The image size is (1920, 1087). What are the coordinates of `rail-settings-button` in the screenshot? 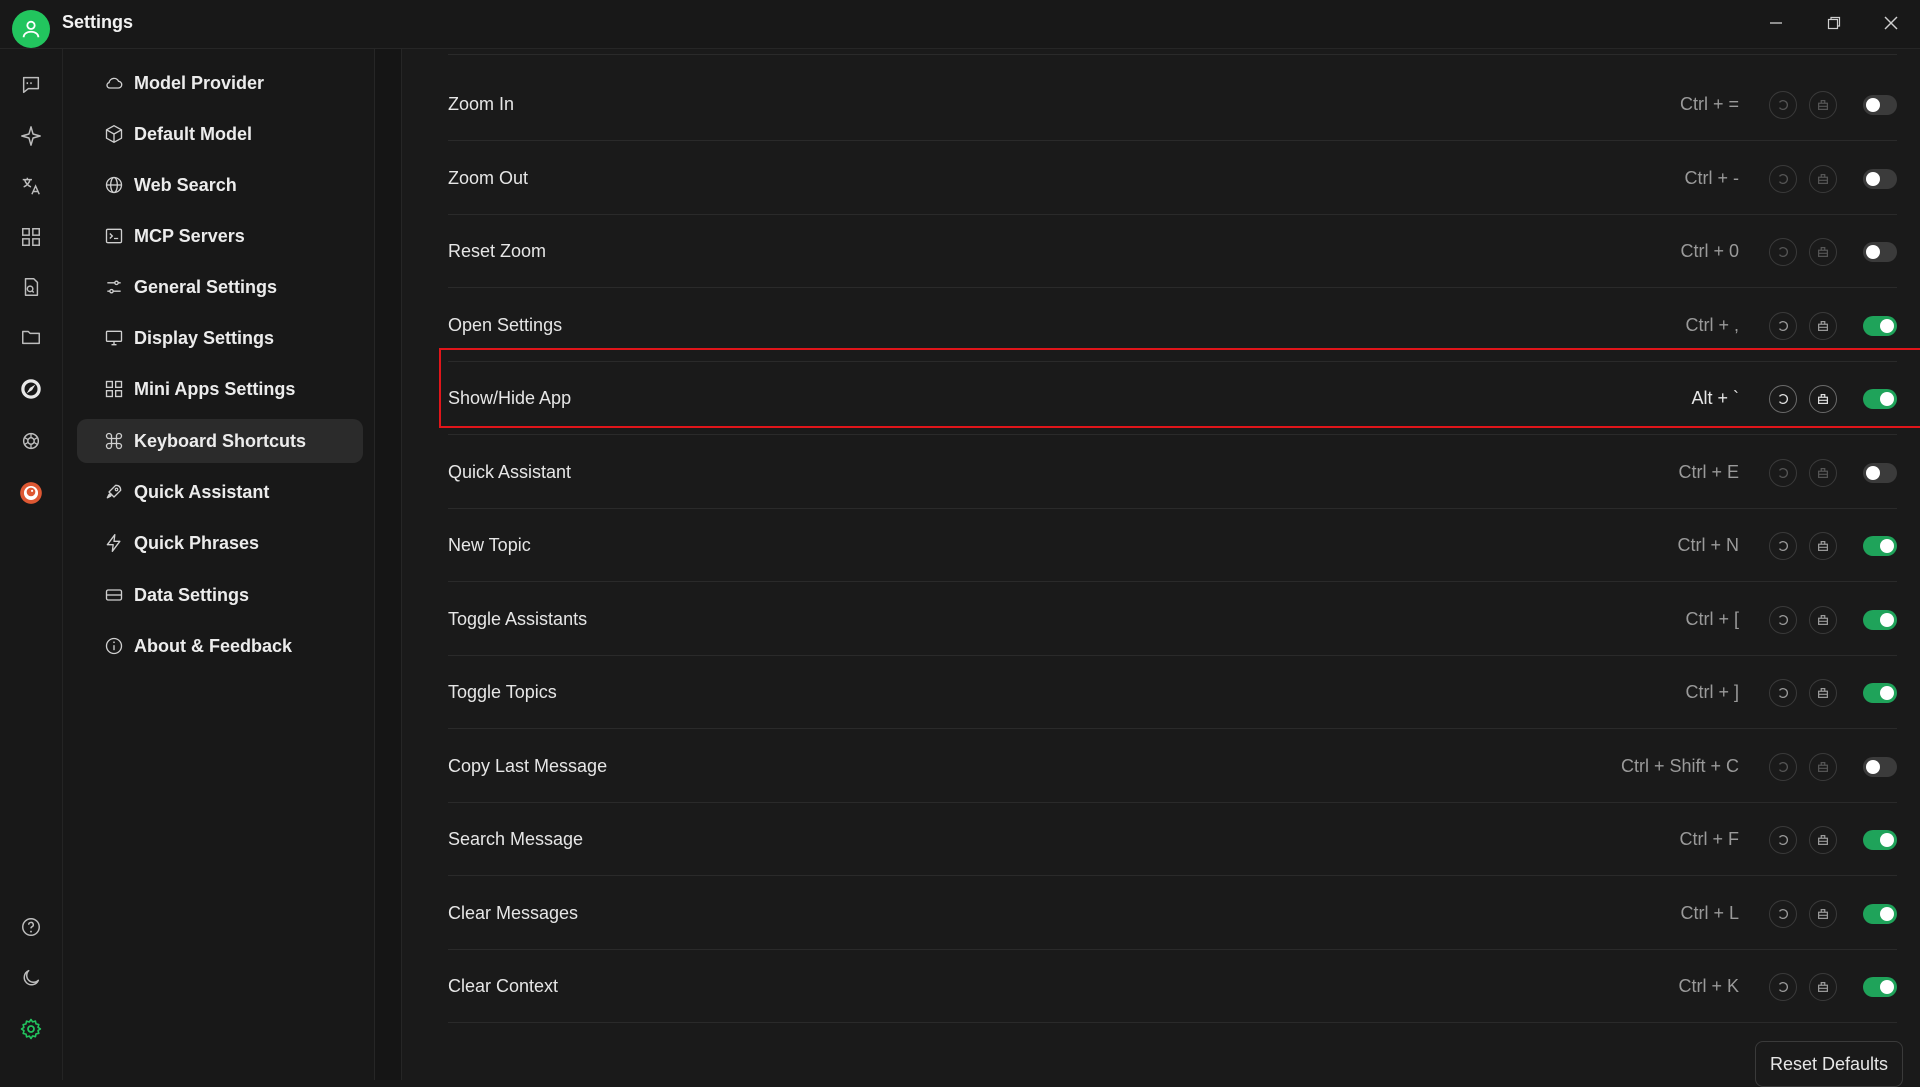 It's located at (31, 1029).